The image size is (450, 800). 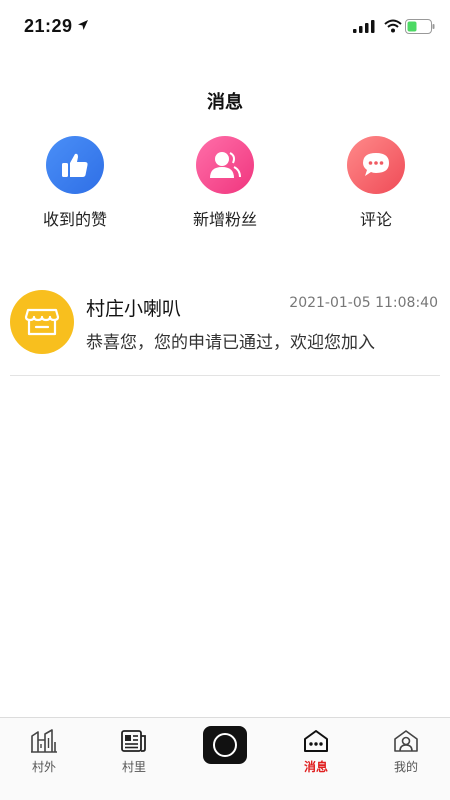 I want to click on category-label-fans: 新增粉丝, so click(x=224, y=219).